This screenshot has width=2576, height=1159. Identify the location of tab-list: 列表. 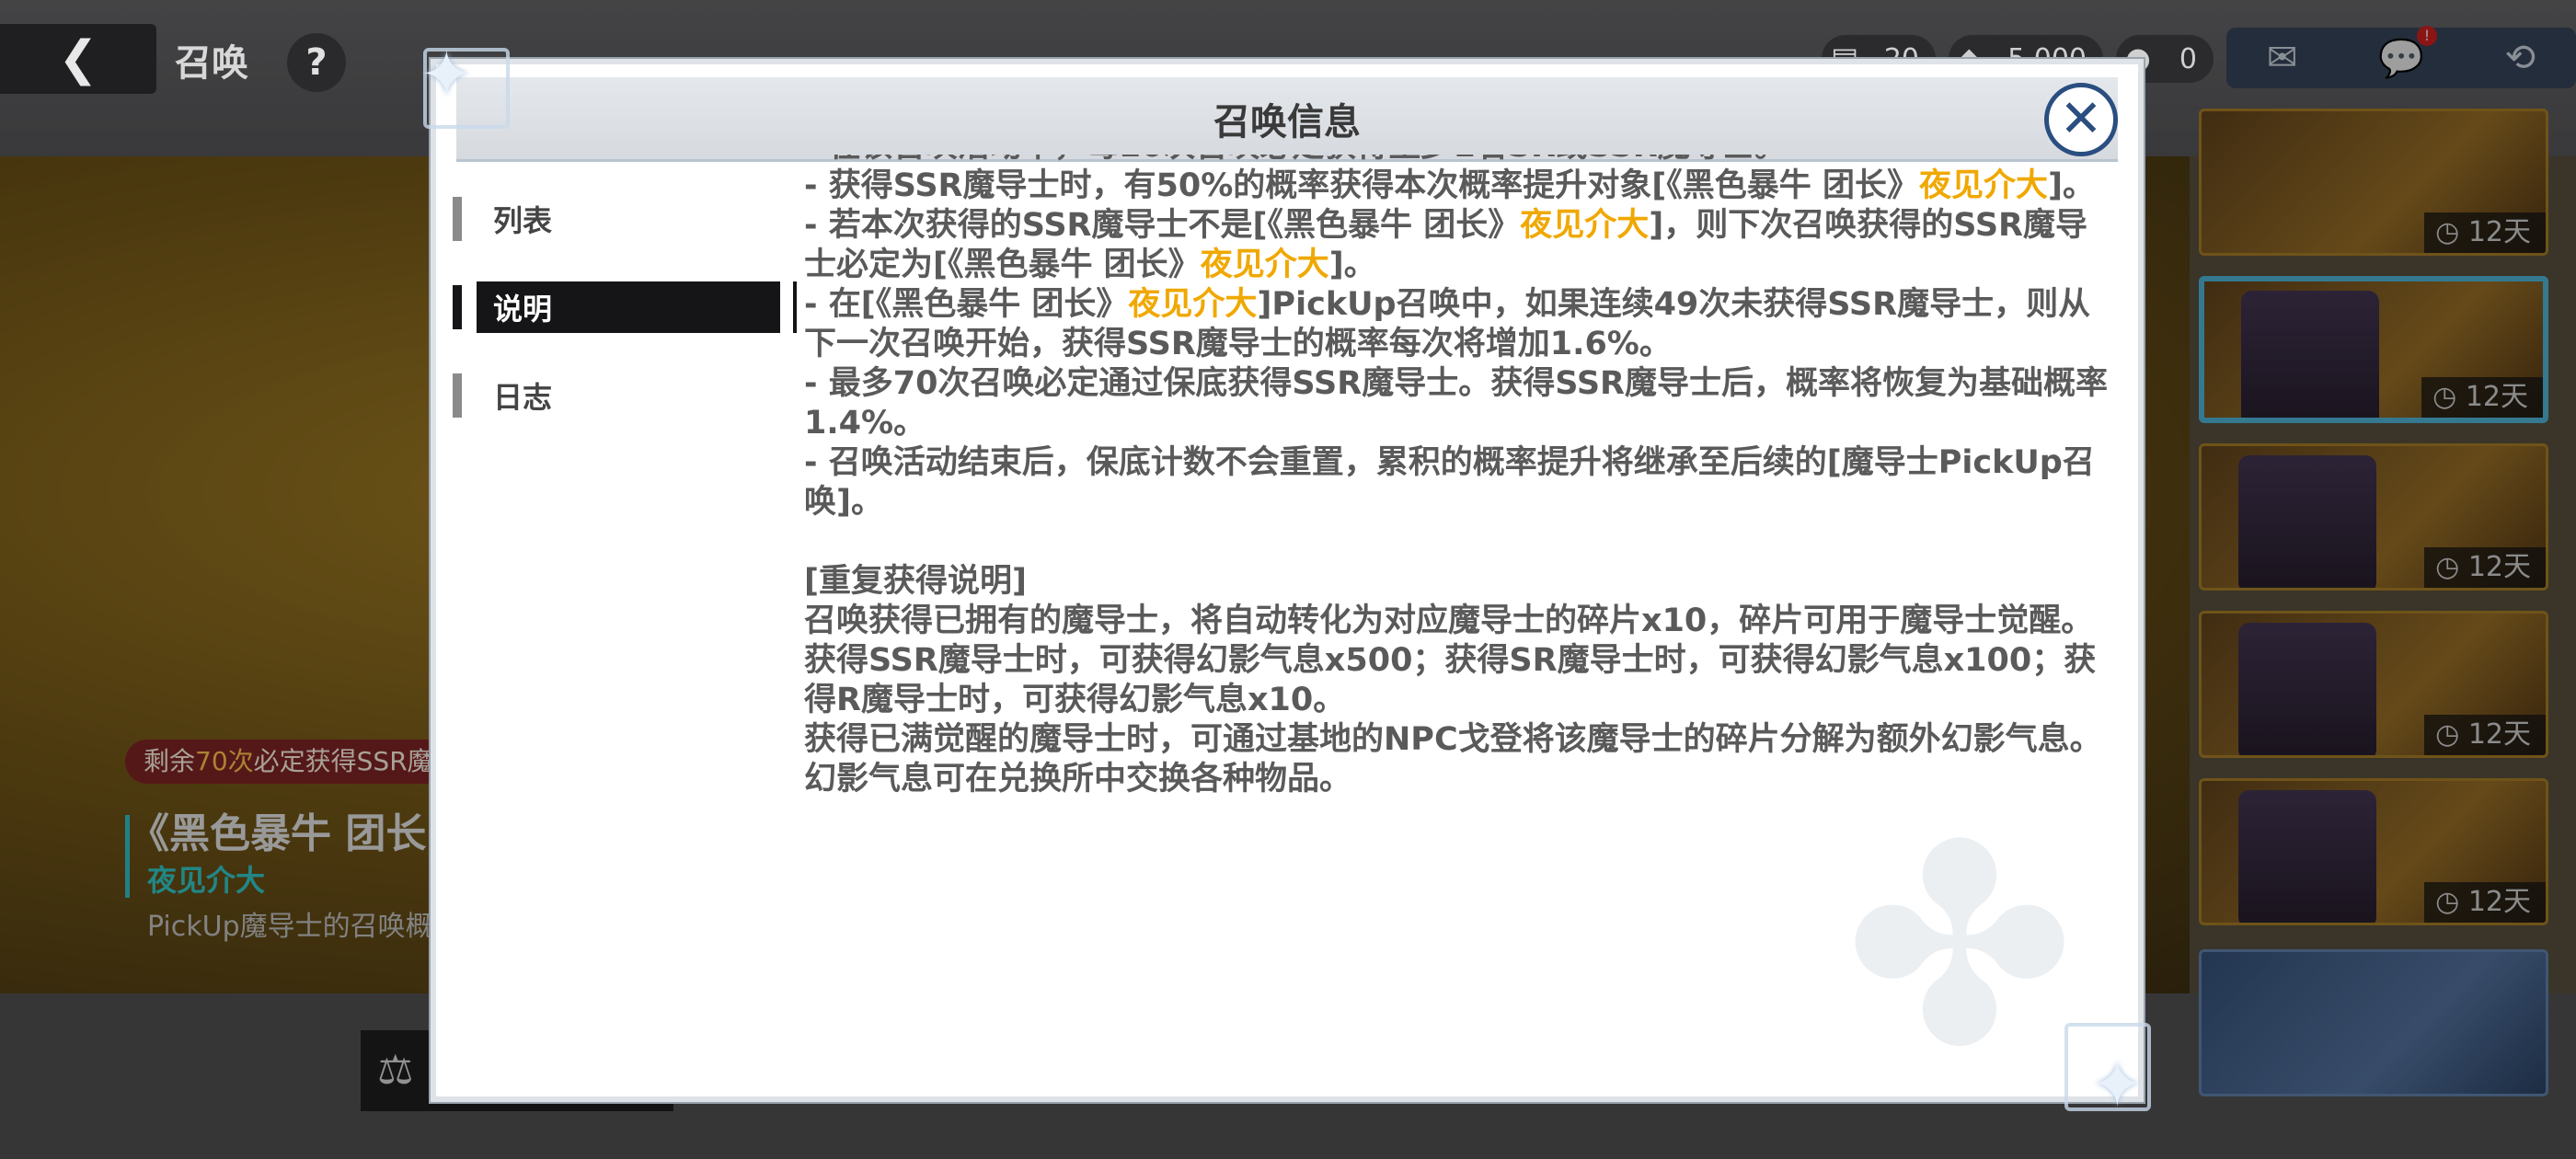
(618, 219).